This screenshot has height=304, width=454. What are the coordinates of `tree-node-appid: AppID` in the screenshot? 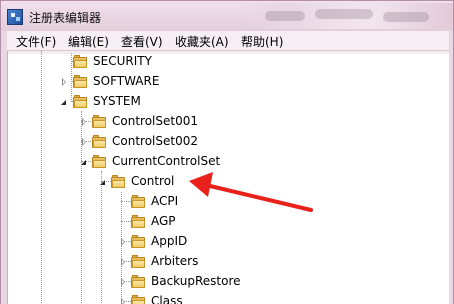 It's located at (118, 242).